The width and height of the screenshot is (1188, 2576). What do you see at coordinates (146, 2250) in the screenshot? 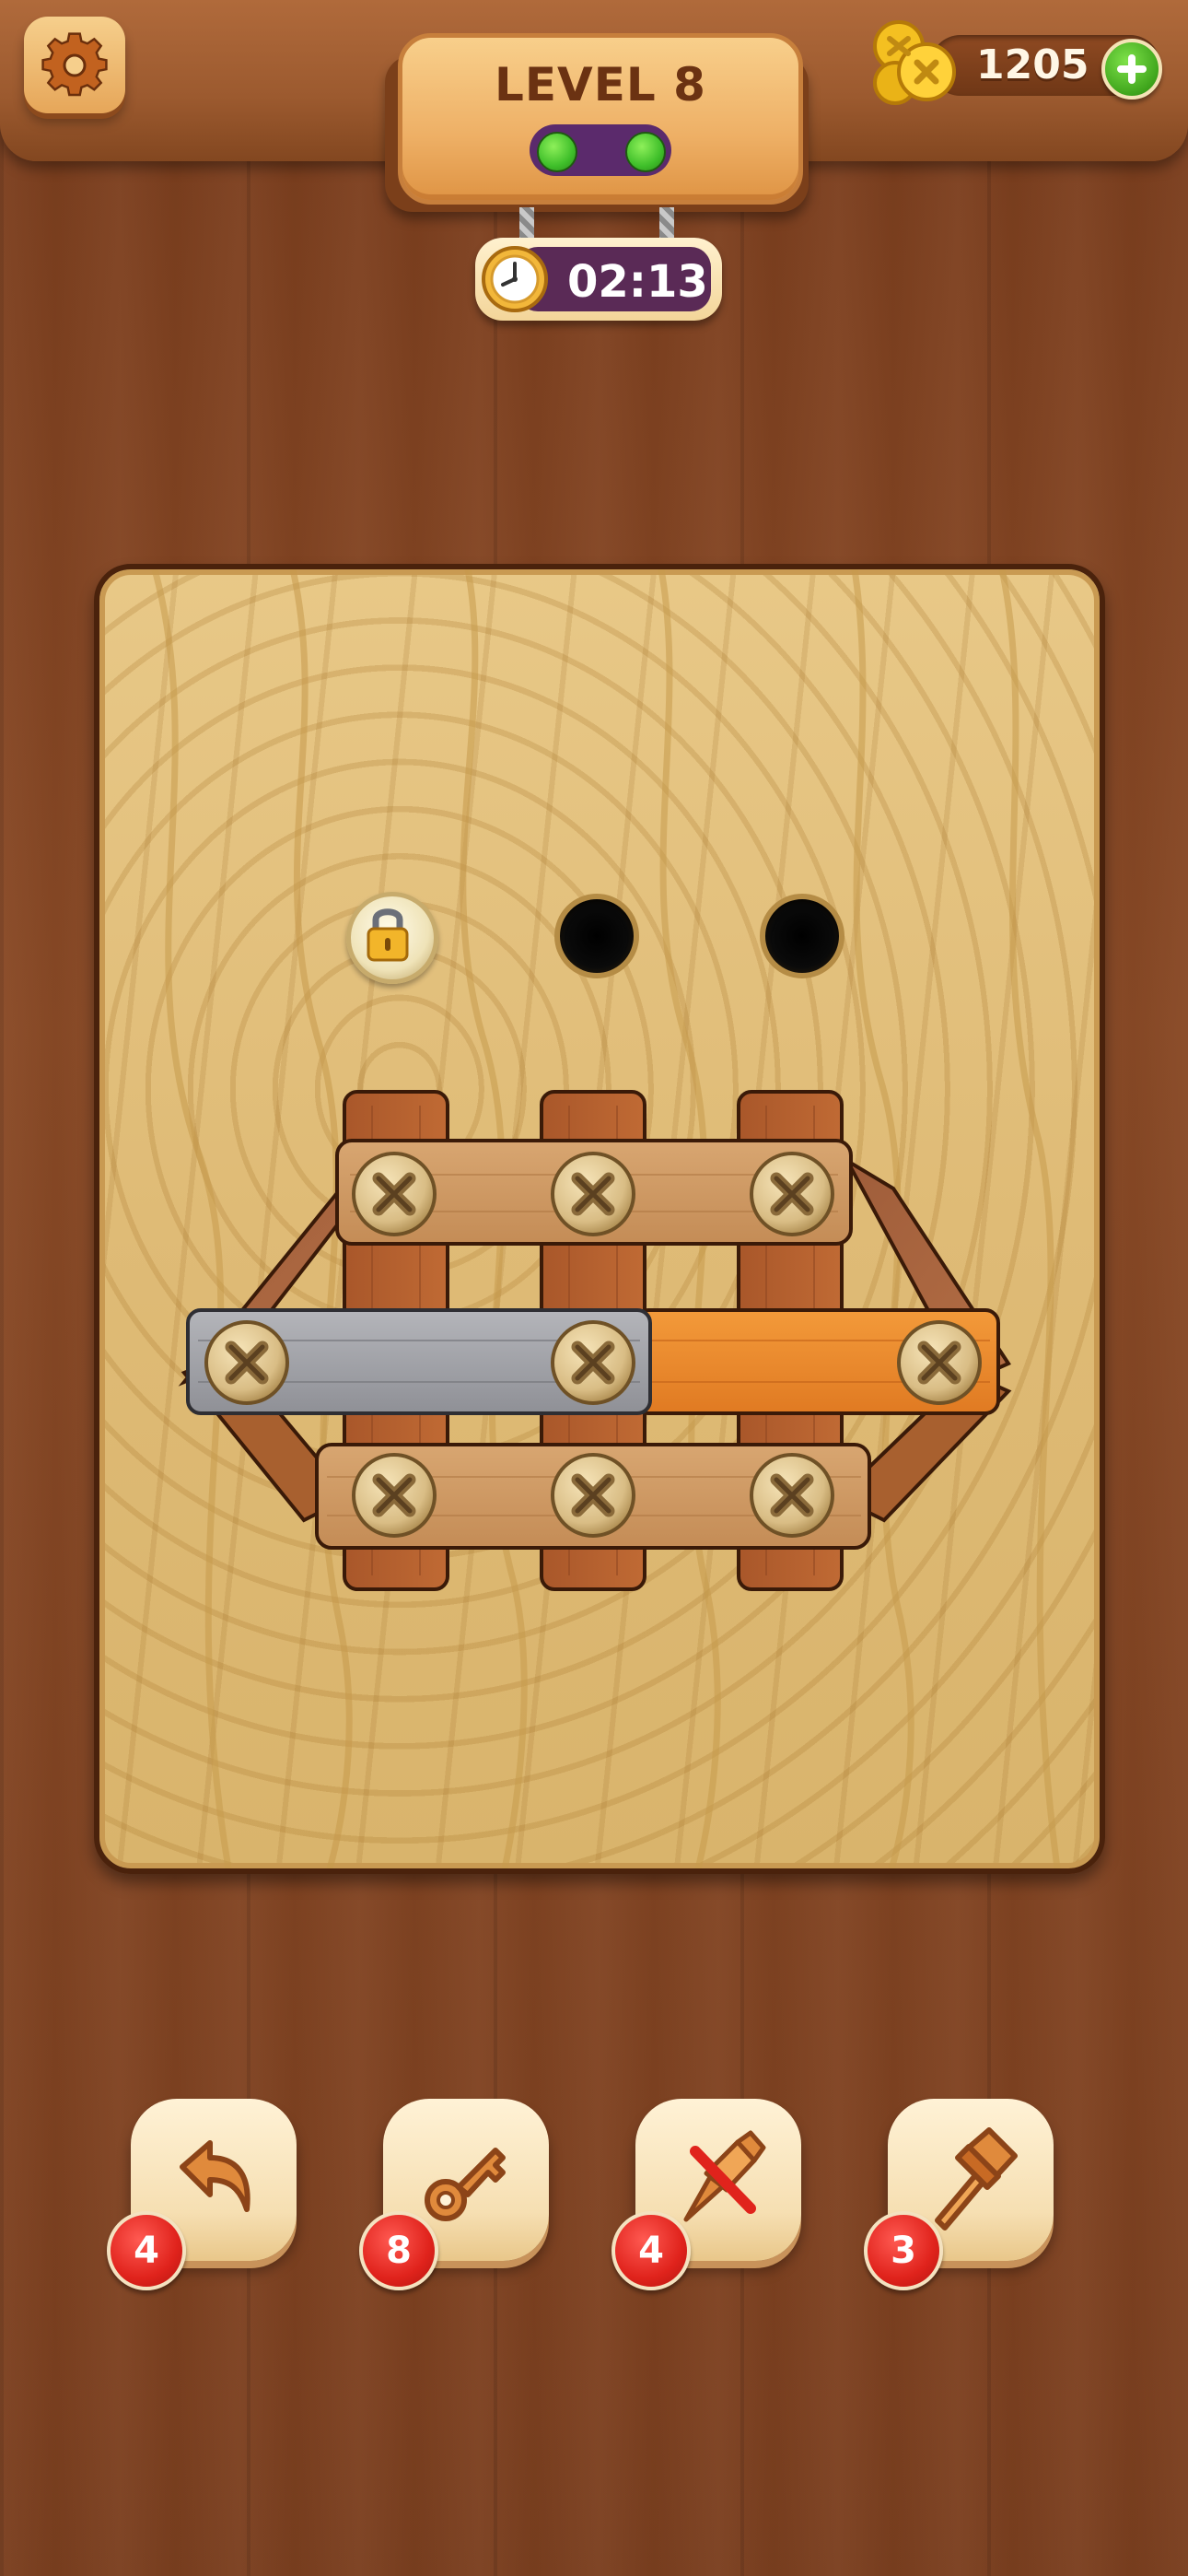
I see `undo-count-badge: 4` at bounding box center [146, 2250].